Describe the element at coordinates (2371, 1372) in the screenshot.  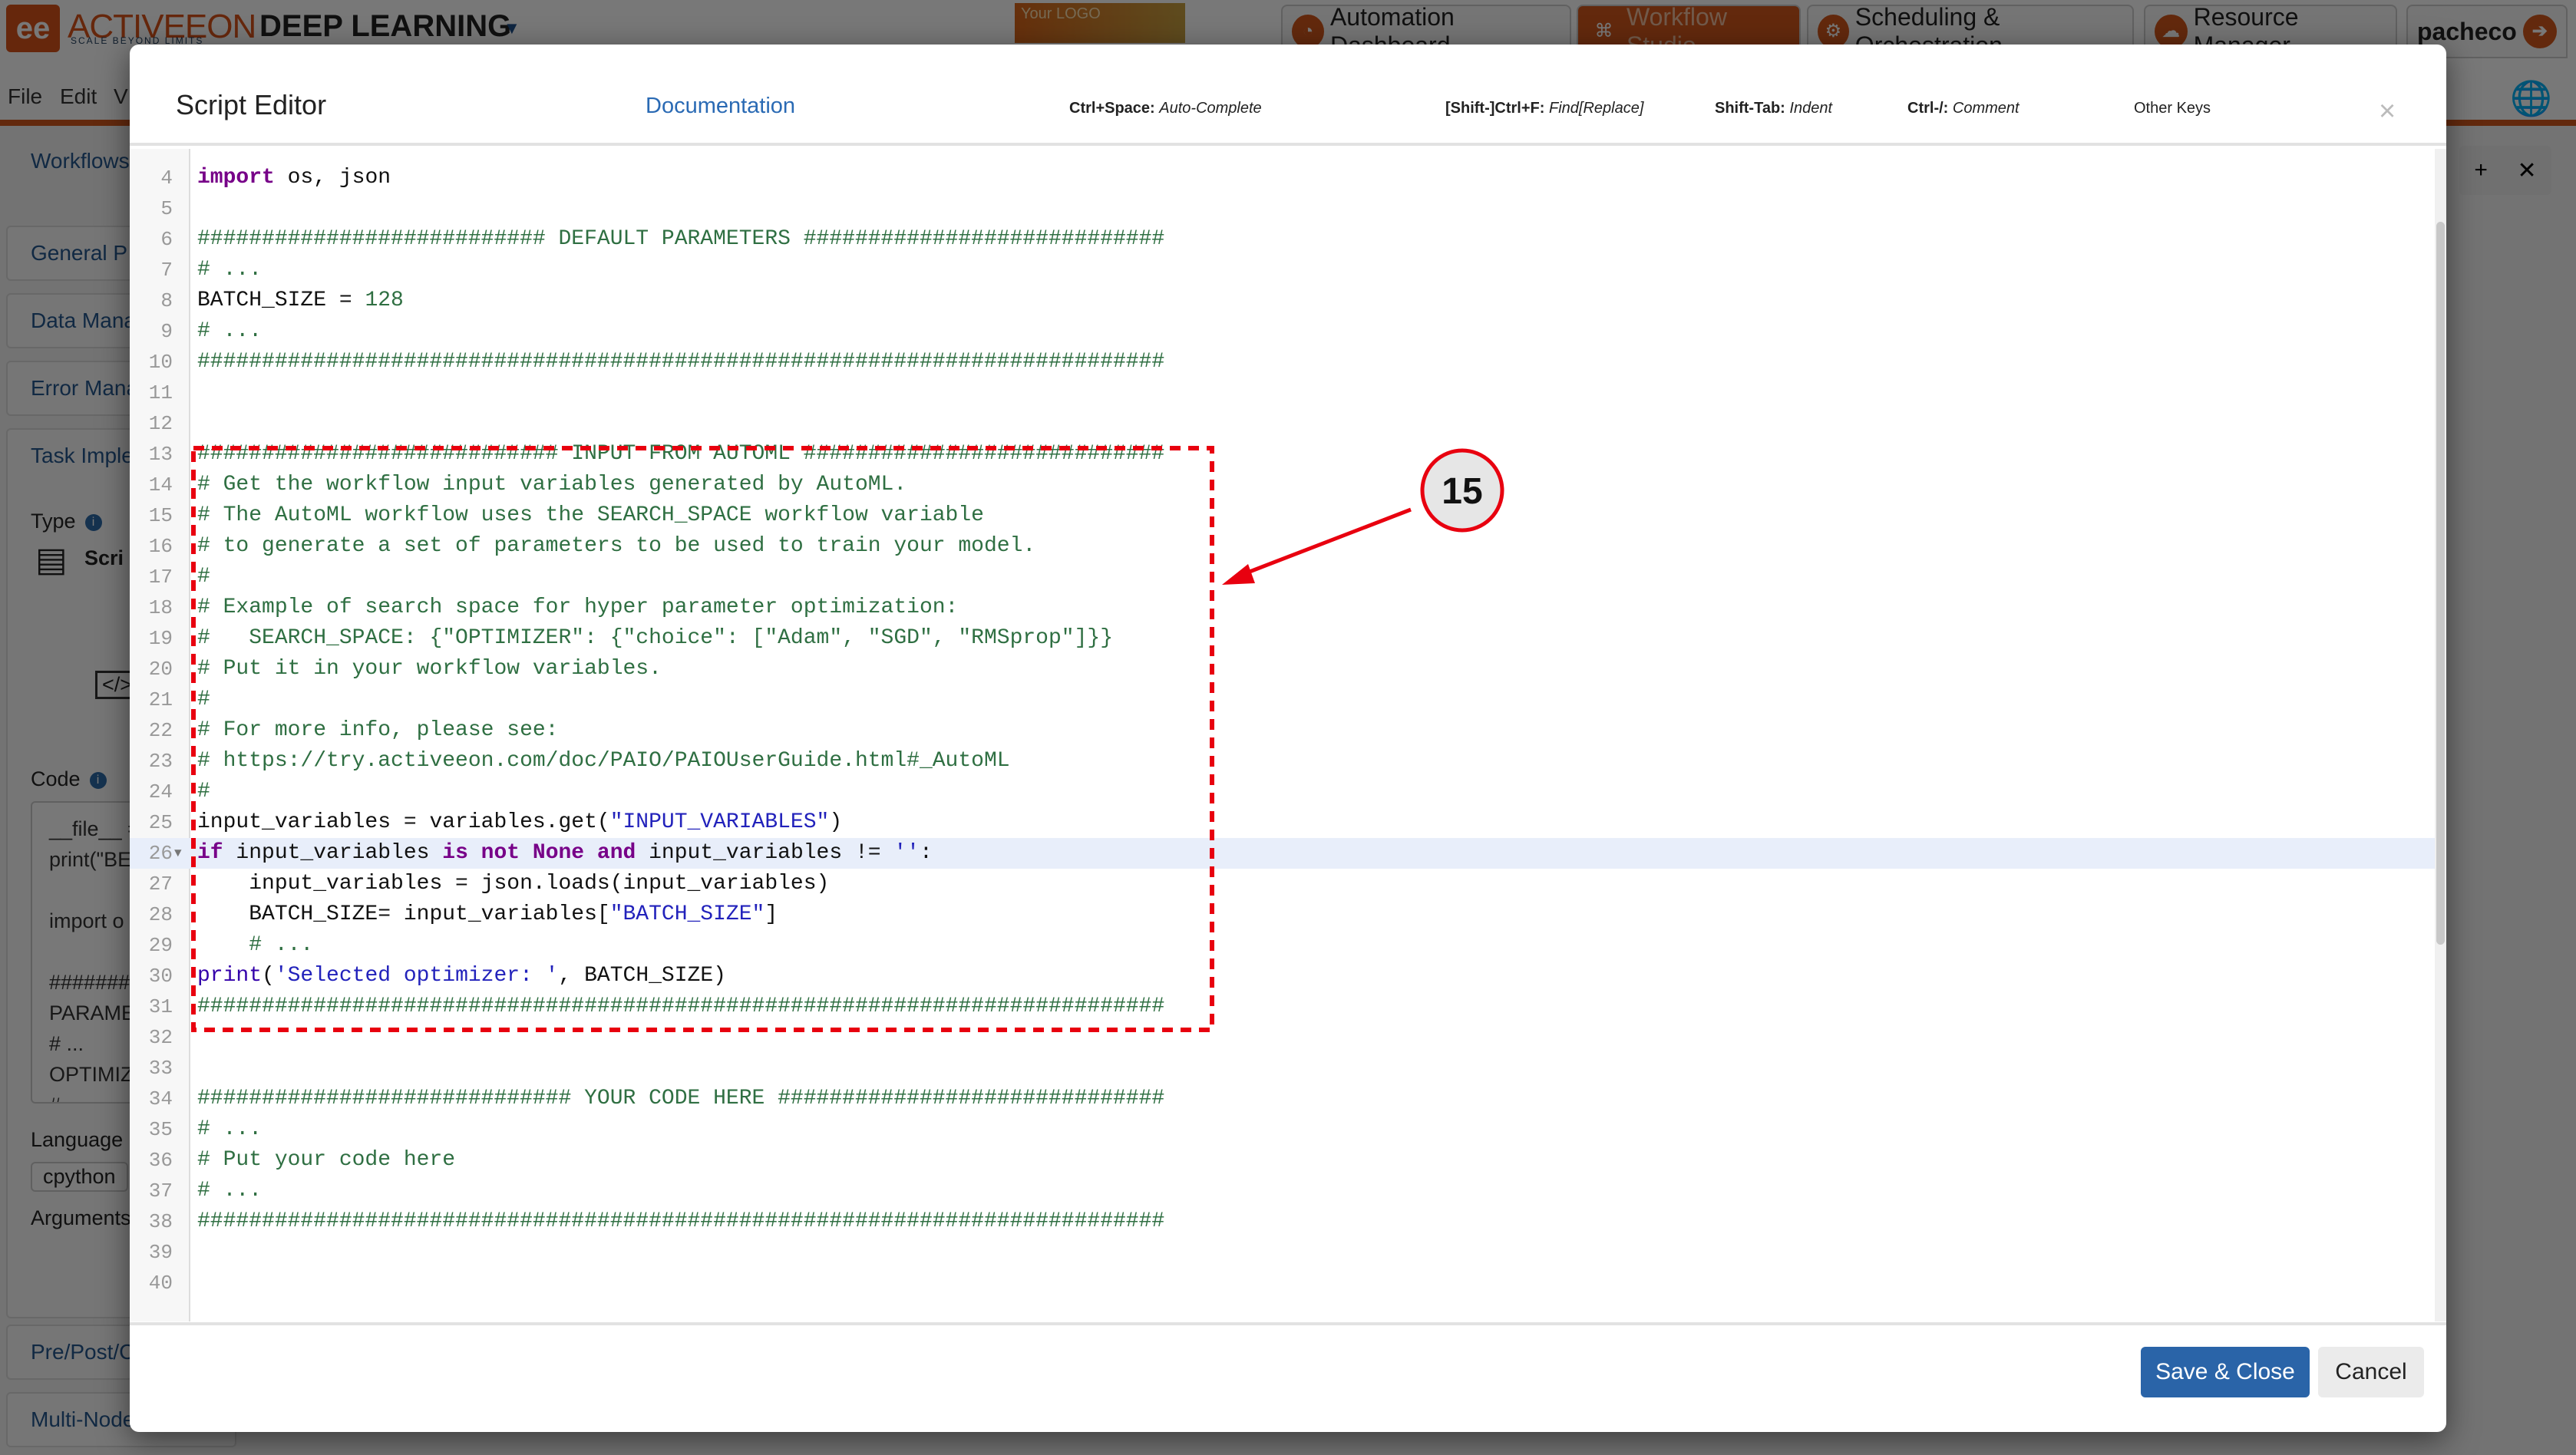
I see `cancel-button: Cancel` at that location.